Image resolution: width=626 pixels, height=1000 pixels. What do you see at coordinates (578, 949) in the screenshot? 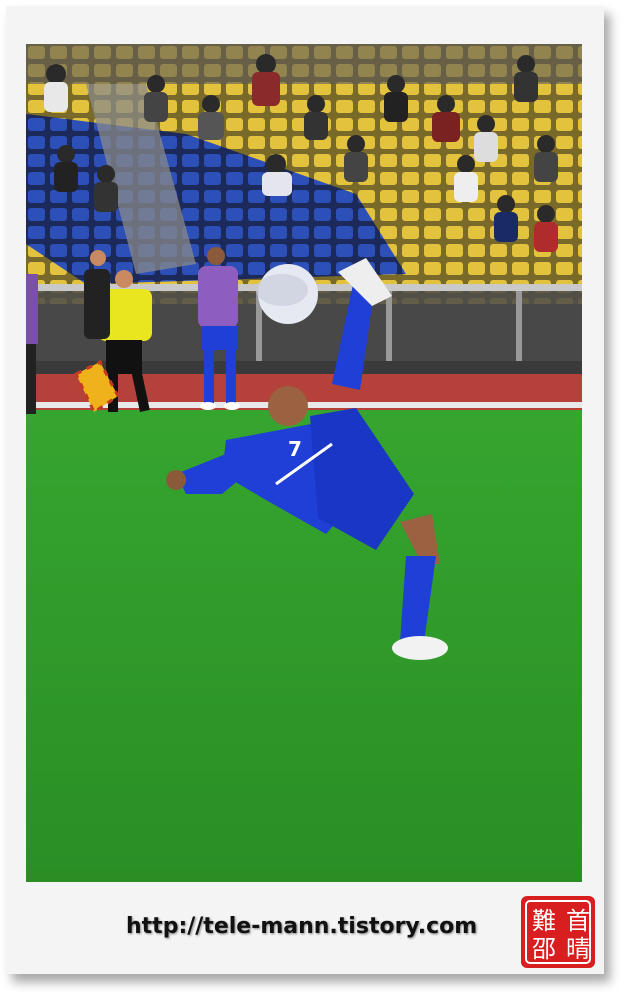
I see `svg-text: 晴` at bounding box center [578, 949].